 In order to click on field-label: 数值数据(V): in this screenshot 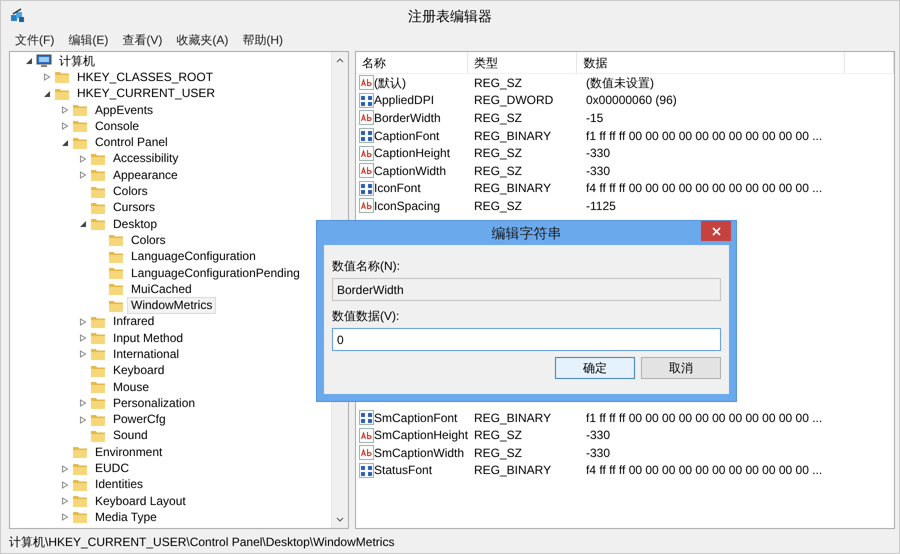, I will do `click(366, 316)`.